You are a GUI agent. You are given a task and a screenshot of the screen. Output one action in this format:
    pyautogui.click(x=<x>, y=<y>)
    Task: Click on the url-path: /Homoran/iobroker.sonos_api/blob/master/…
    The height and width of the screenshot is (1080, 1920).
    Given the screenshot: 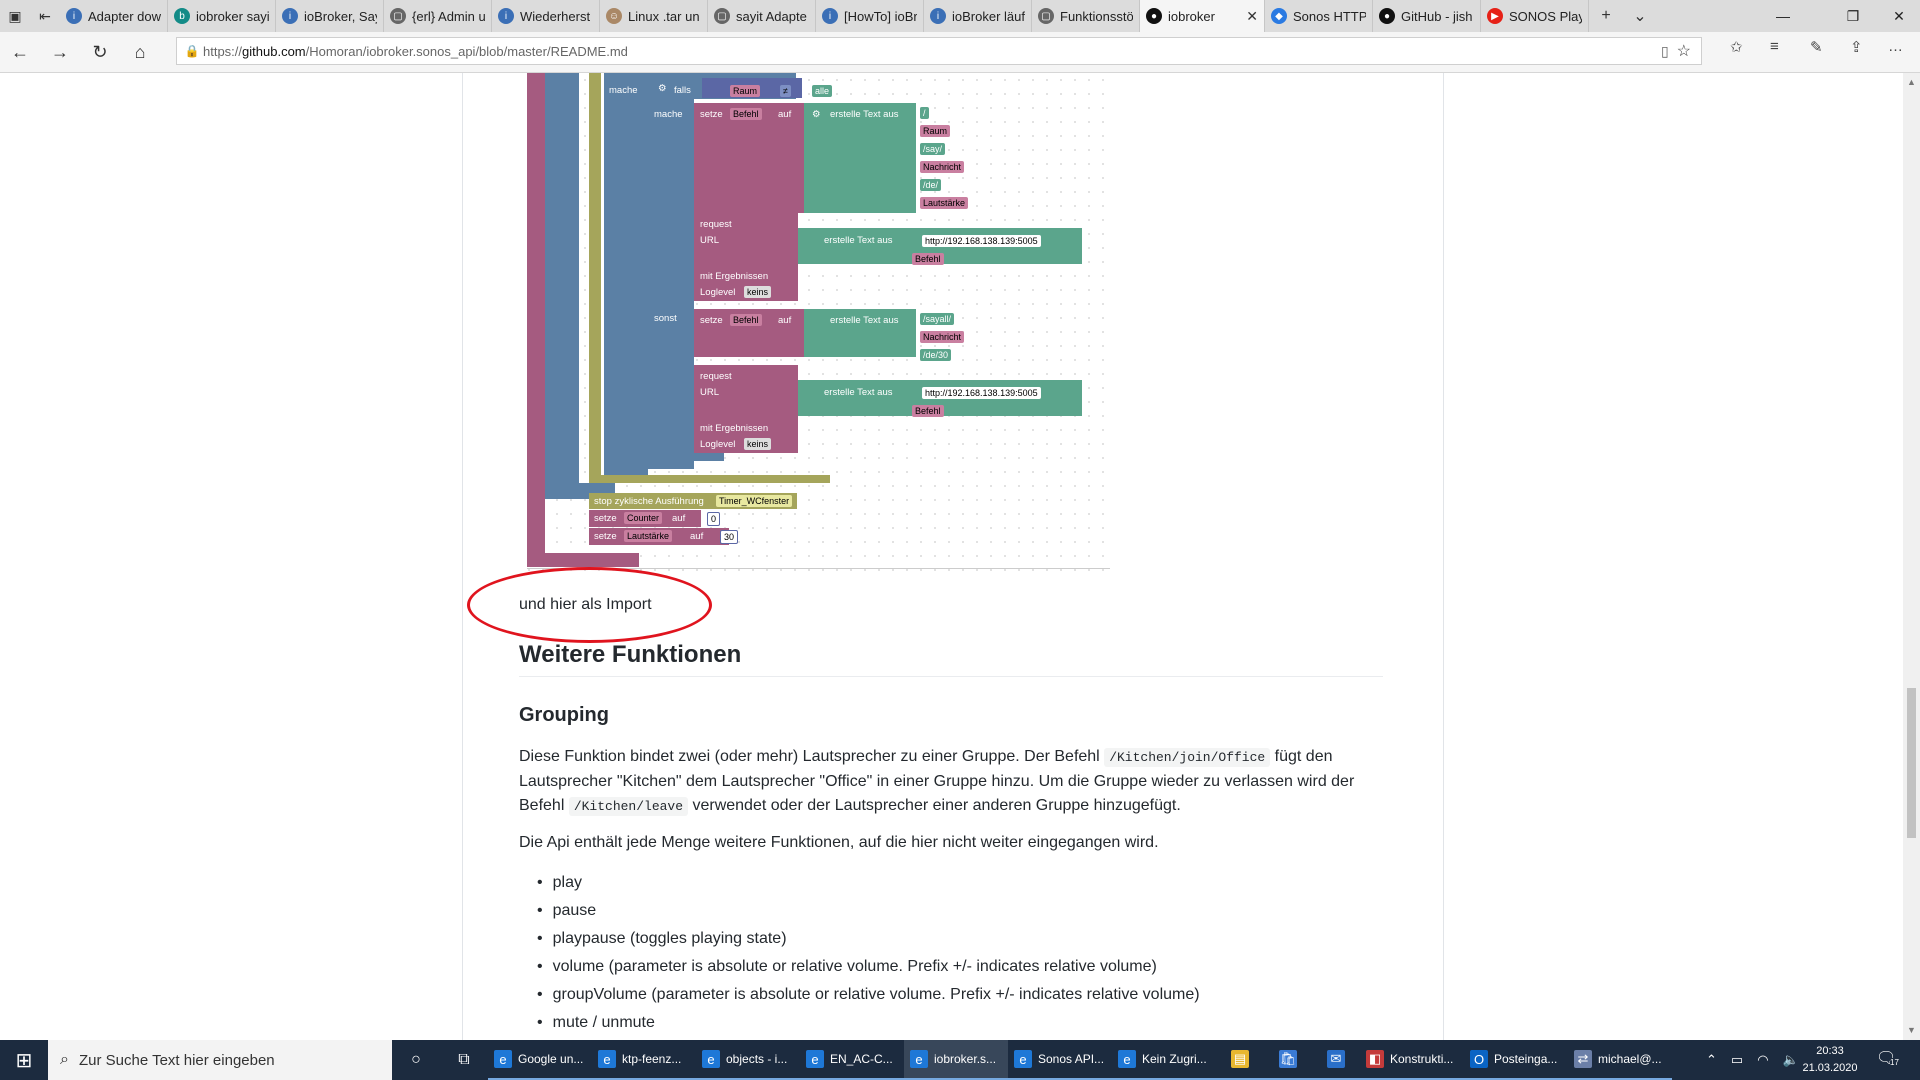 What is the action you would take?
    pyautogui.click(x=466, y=51)
    